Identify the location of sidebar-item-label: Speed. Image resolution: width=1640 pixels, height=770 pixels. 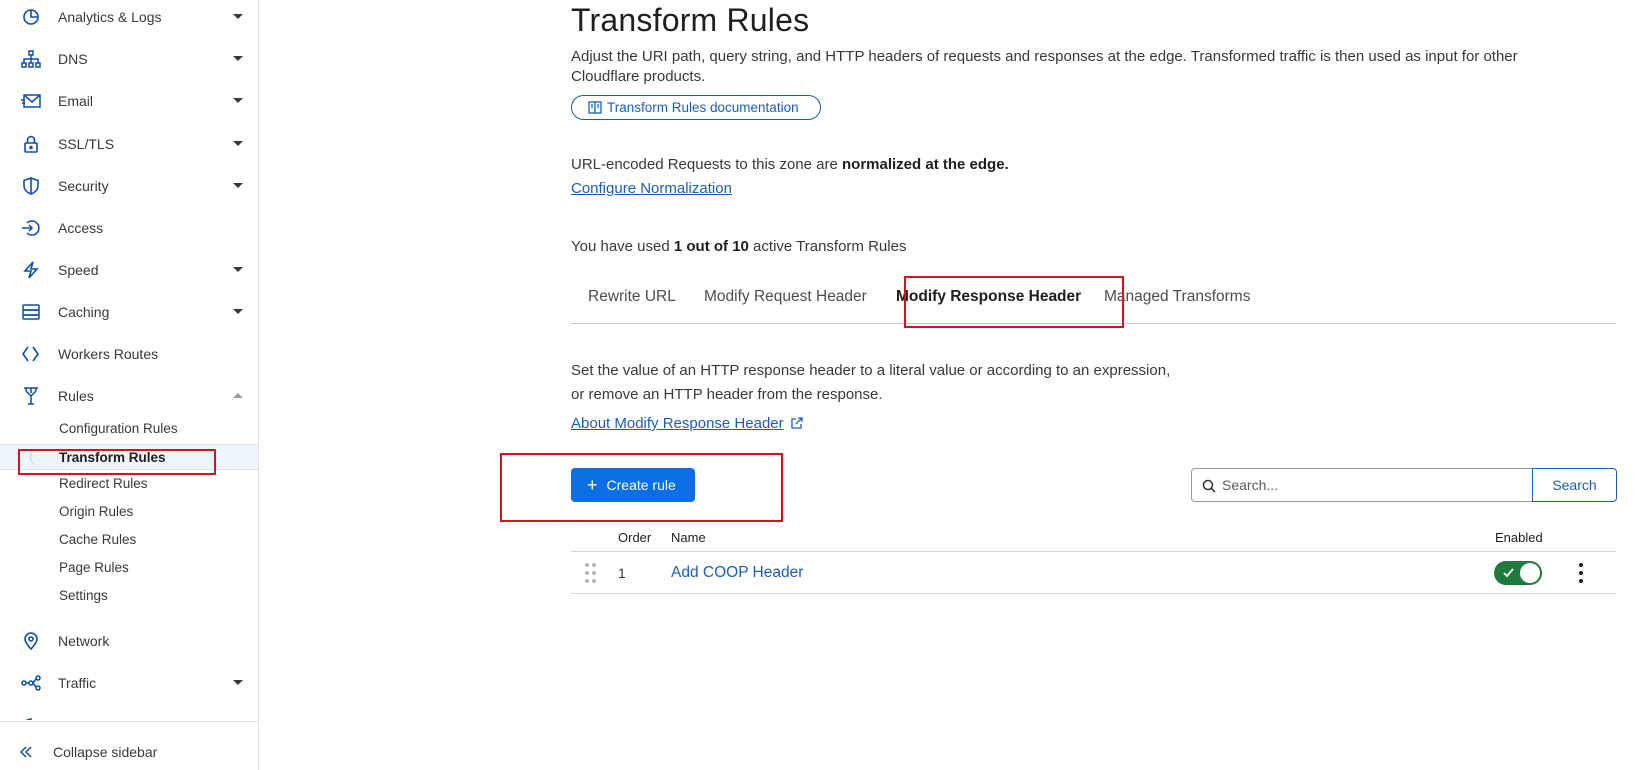
(78, 270).